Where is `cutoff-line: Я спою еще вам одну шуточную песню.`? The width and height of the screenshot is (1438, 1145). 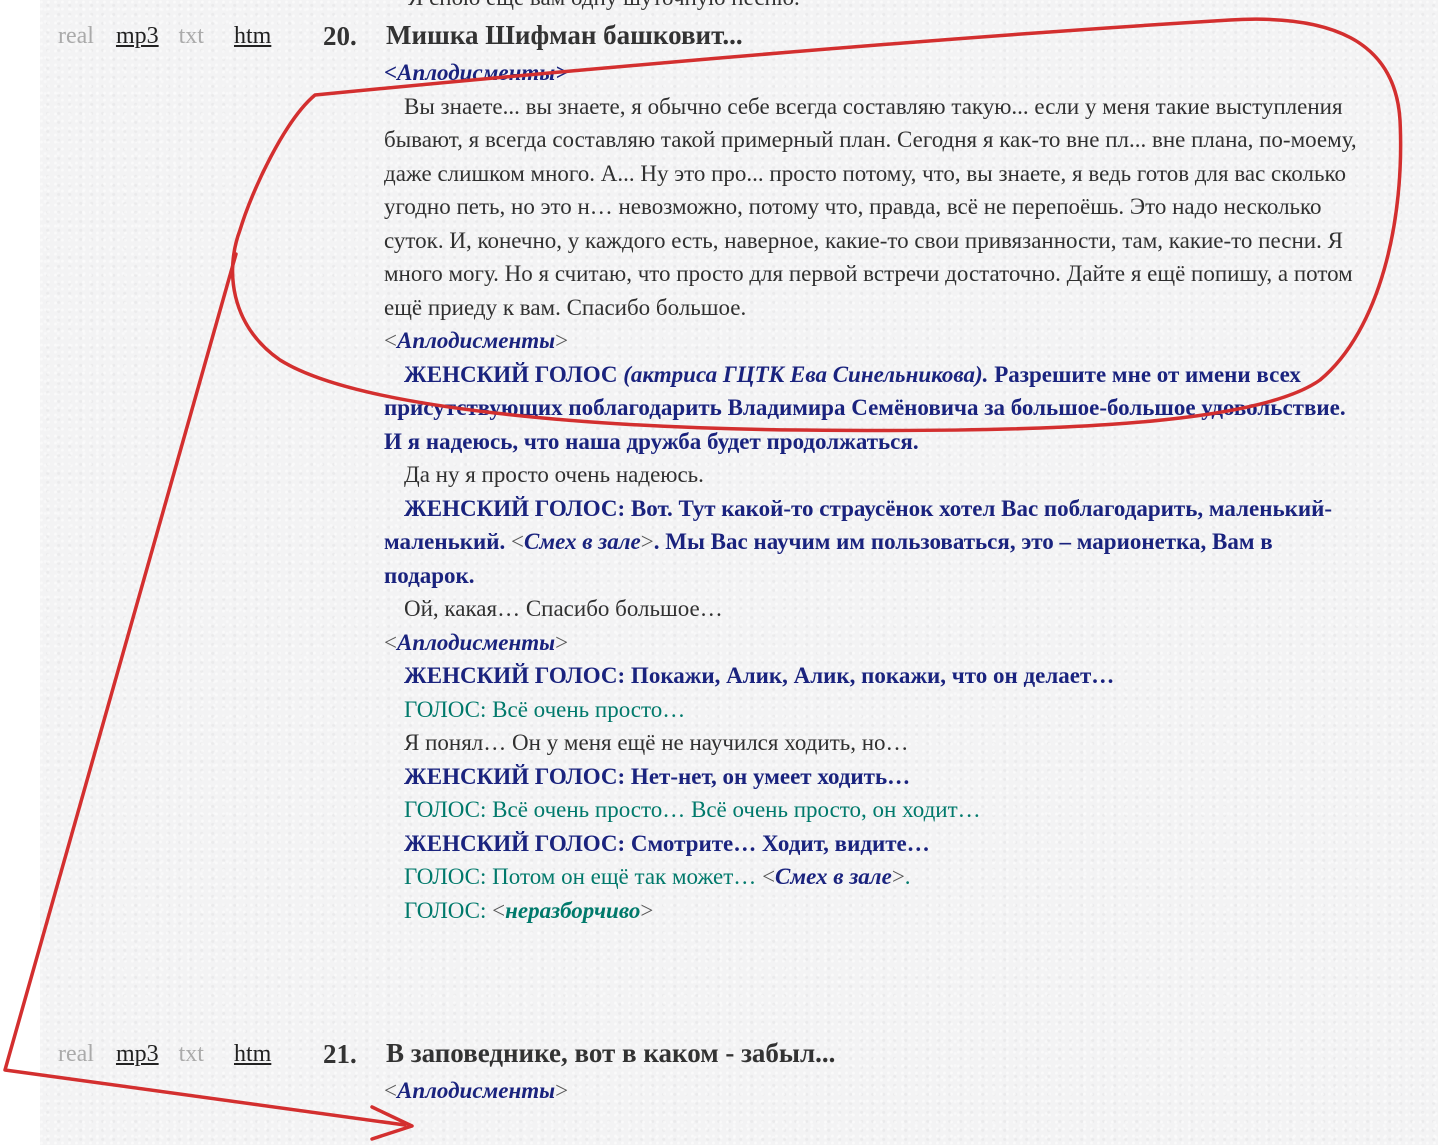
cutoff-line: Я спою еще вам одну шуточную песню. is located at coordinates (604, 4).